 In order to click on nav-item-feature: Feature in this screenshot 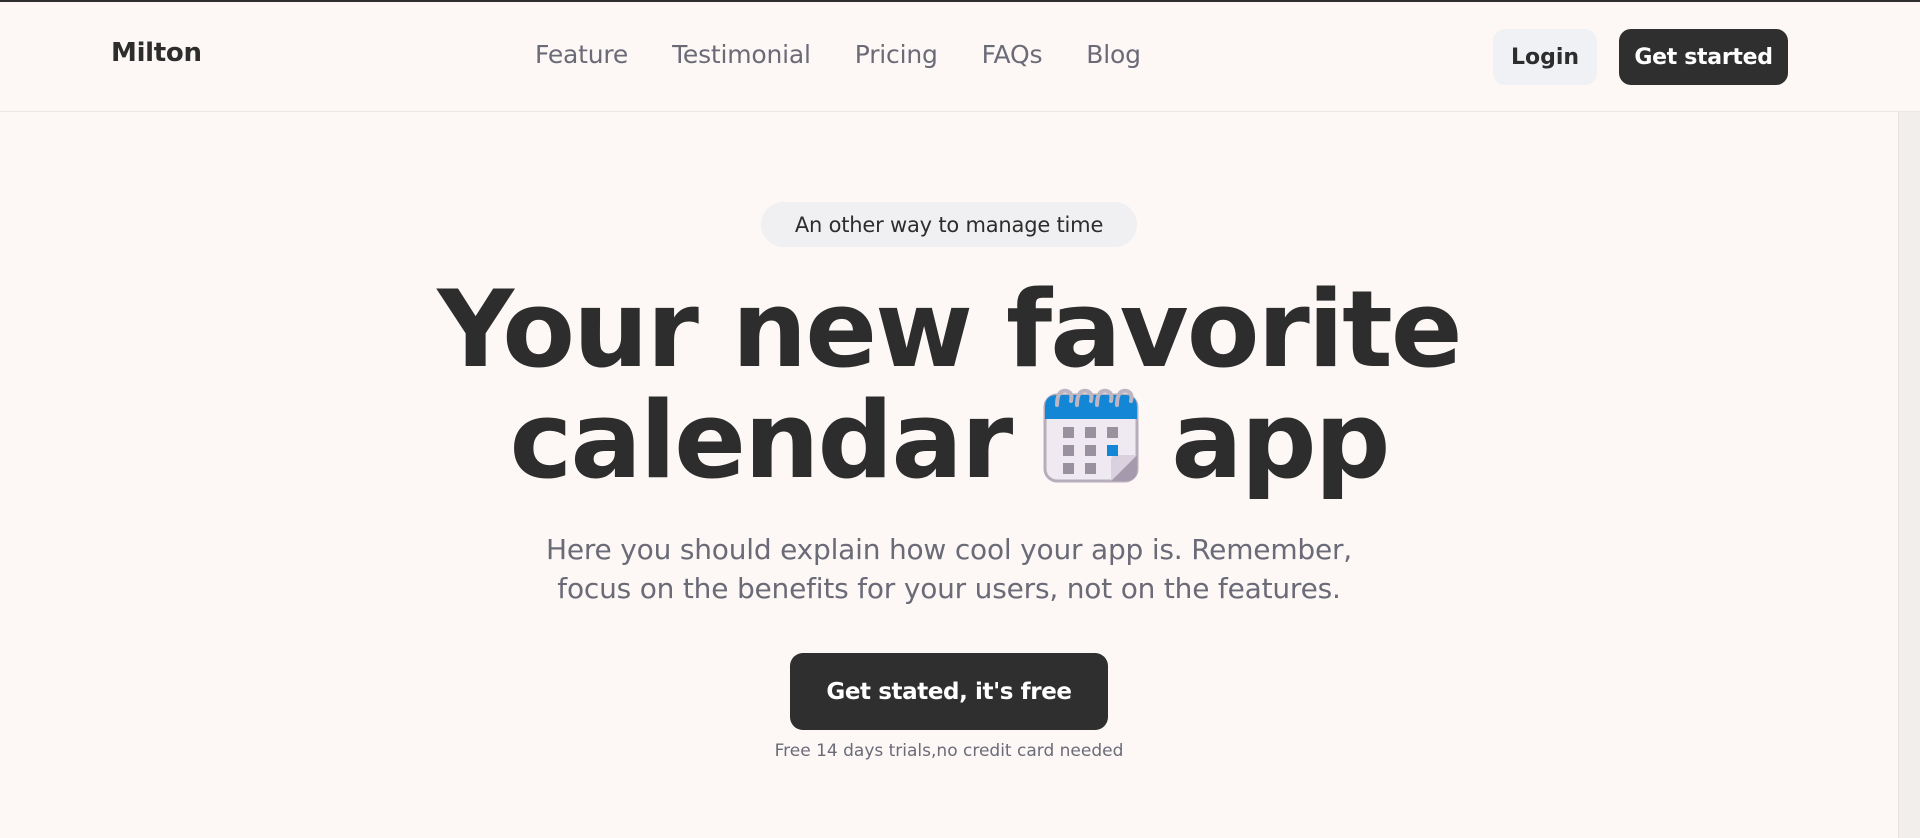, I will do `click(581, 54)`.